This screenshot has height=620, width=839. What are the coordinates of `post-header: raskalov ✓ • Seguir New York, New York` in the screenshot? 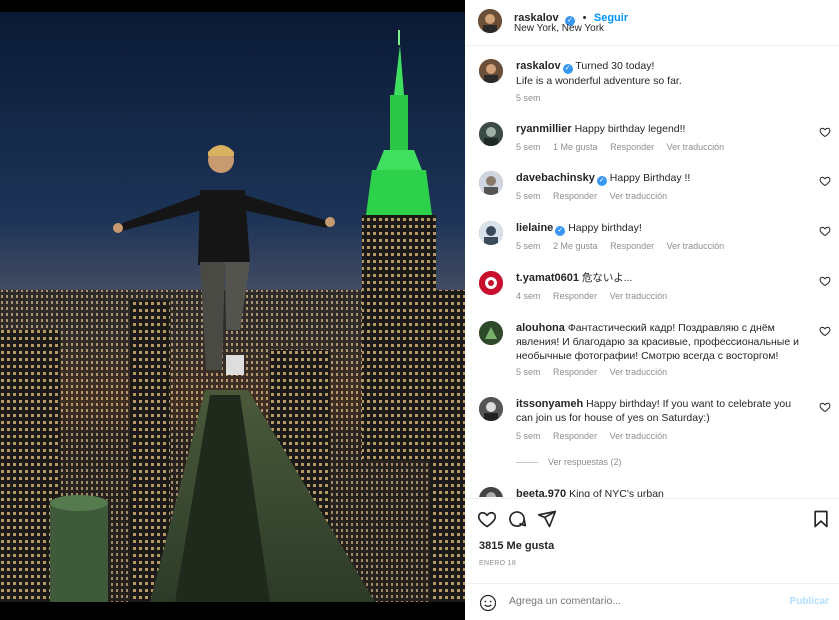 It's located at (652, 23).